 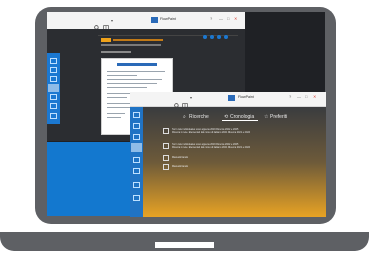 What do you see at coordinates (184, 117) in the screenshot?
I see `tab-search-icon: ⌕` at bounding box center [184, 117].